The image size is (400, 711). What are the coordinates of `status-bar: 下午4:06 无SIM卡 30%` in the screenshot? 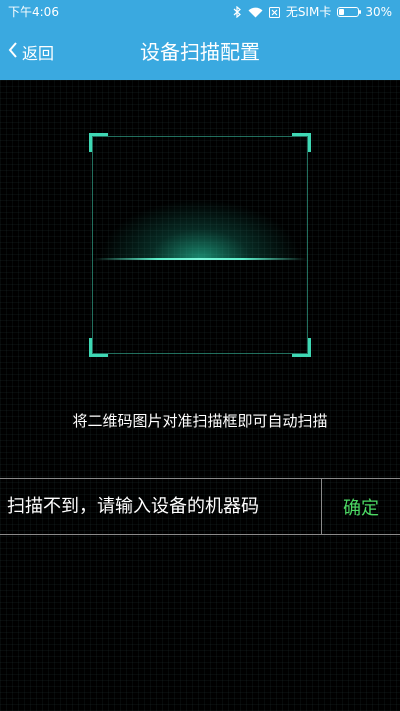 It's located at (200, 12).